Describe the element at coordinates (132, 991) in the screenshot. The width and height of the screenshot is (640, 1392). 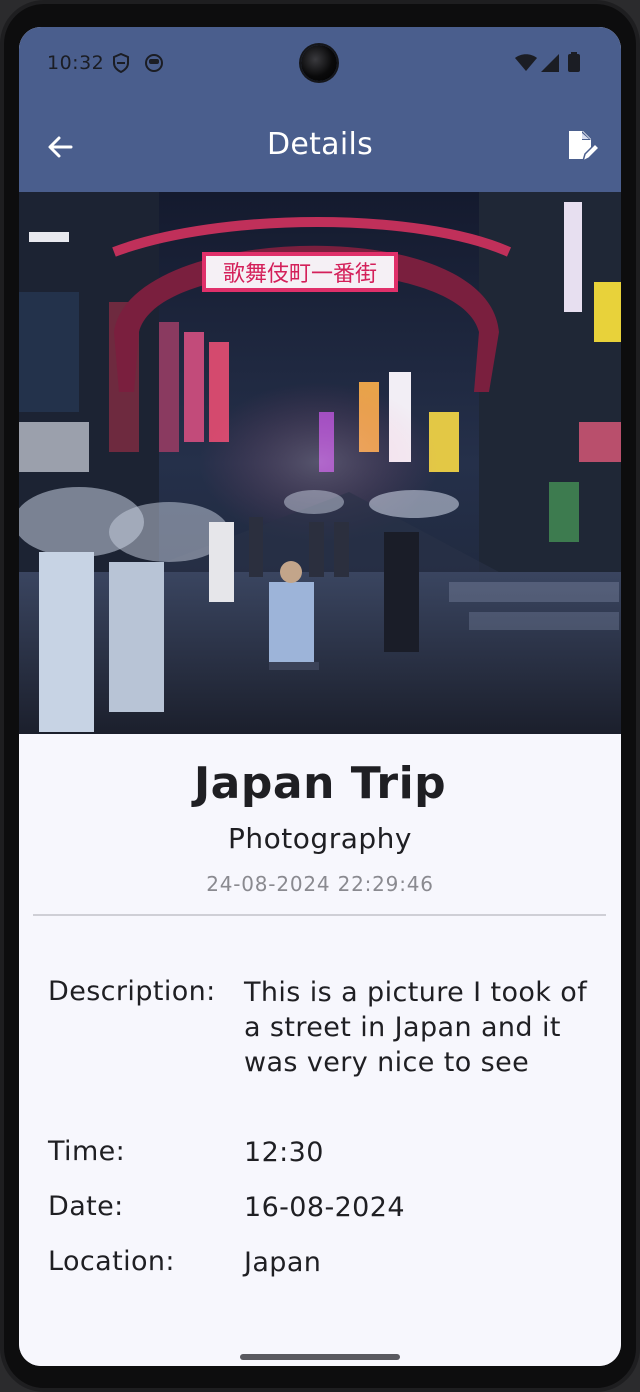
I see `description-label: Description:` at that location.